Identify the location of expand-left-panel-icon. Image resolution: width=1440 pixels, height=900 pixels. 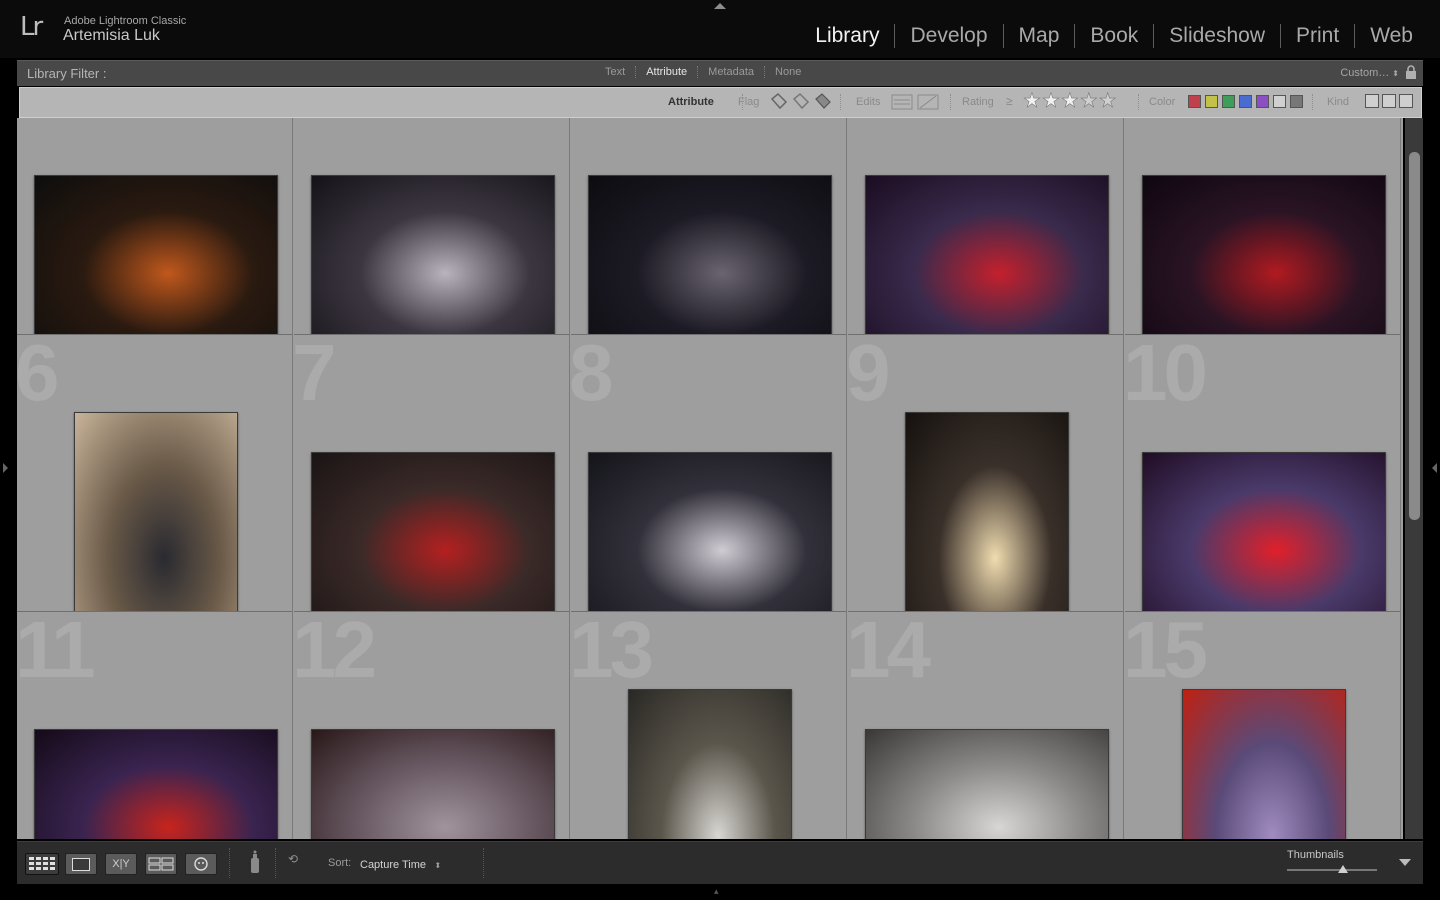
(5, 468).